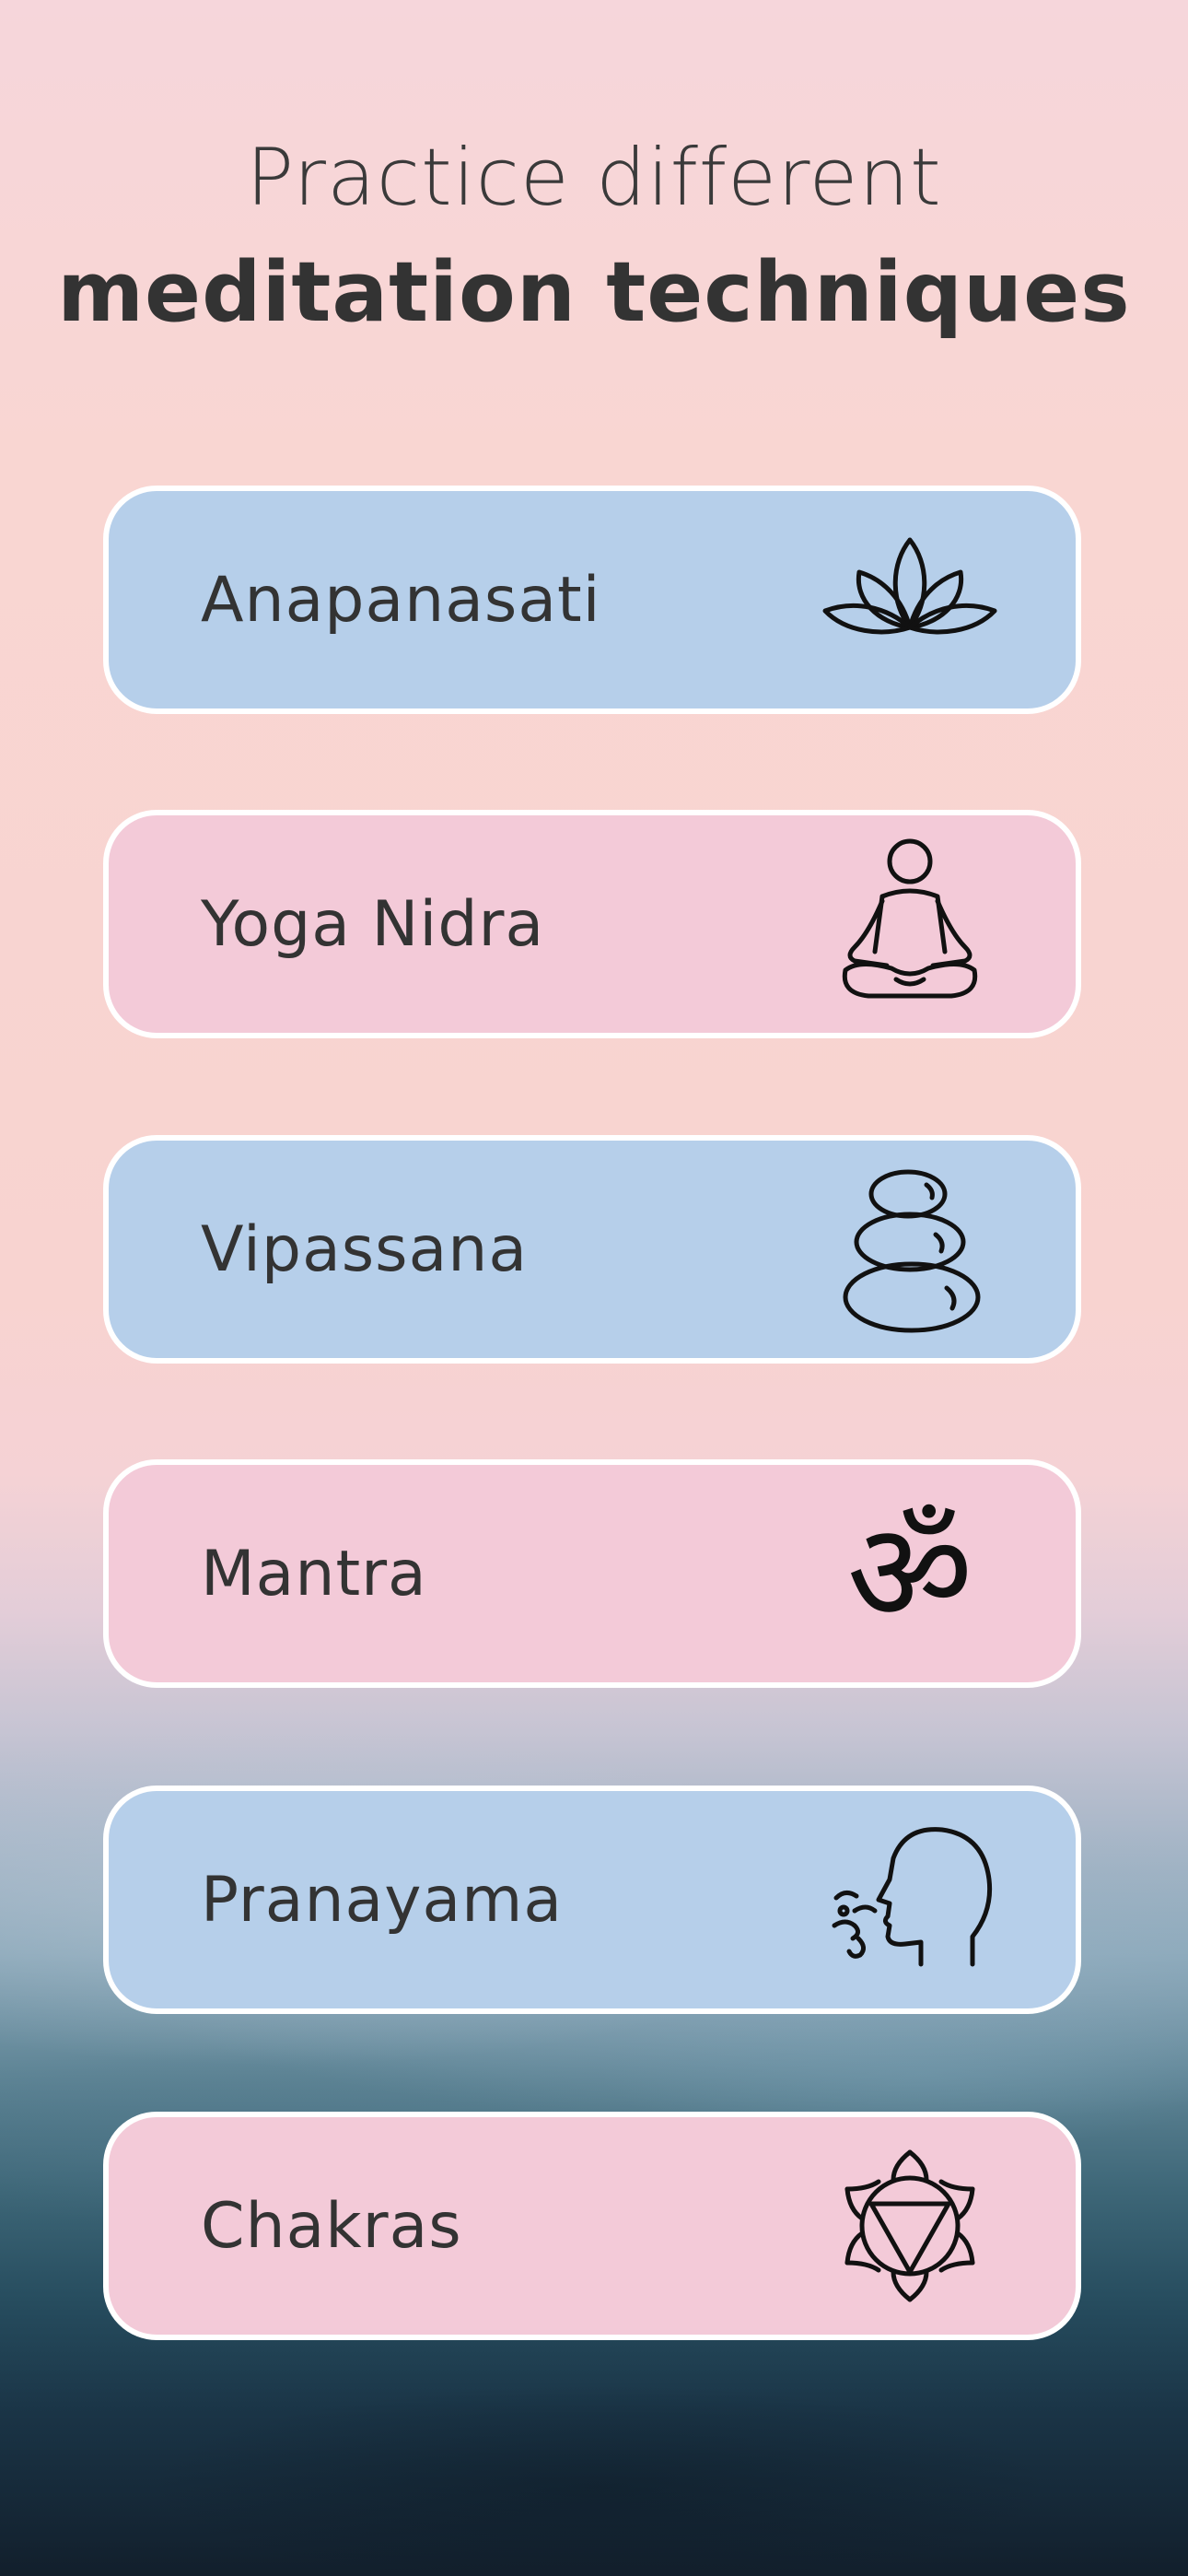  What do you see at coordinates (910, 1249) in the screenshot?
I see `stacked-stones-icon` at bounding box center [910, 1249].